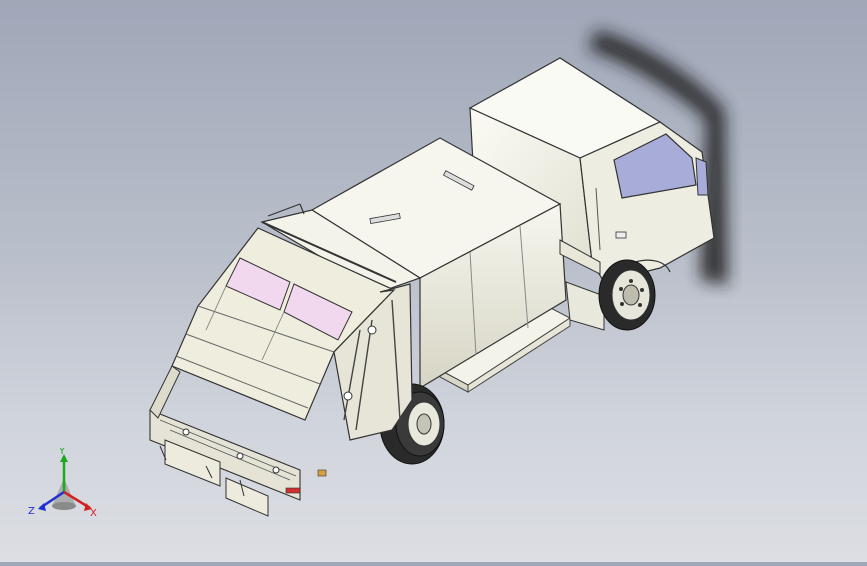  I want to click on x-axis-label: X, so click(93, 513).